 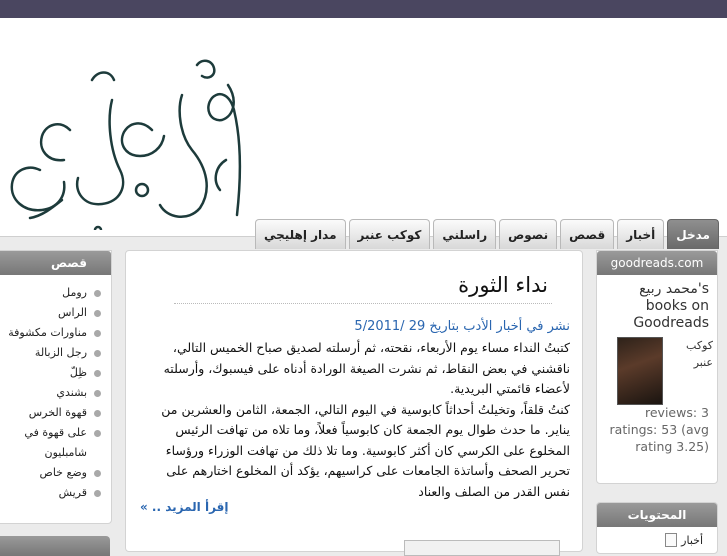 What do you see at coordinates (641, 234) in the screenshot?
I see `tab-news: أخبار` at bounding box center [641, 234].